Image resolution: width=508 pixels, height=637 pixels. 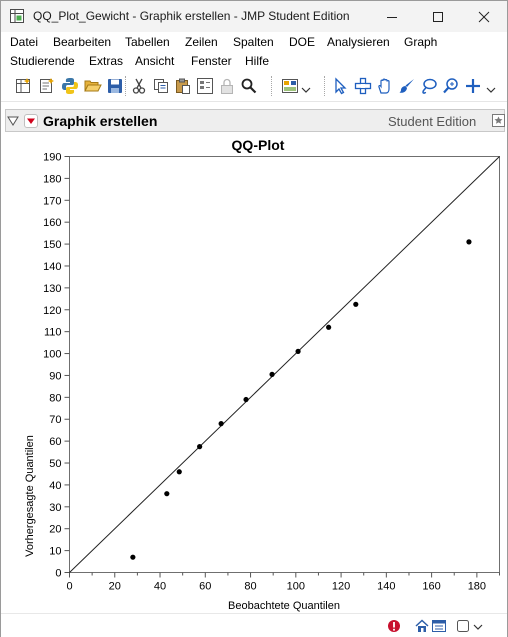 What do you see at coordinates (420, 42) in the screenshot?
I see `menu-graph: Graph` at bounding box center [420, 42].